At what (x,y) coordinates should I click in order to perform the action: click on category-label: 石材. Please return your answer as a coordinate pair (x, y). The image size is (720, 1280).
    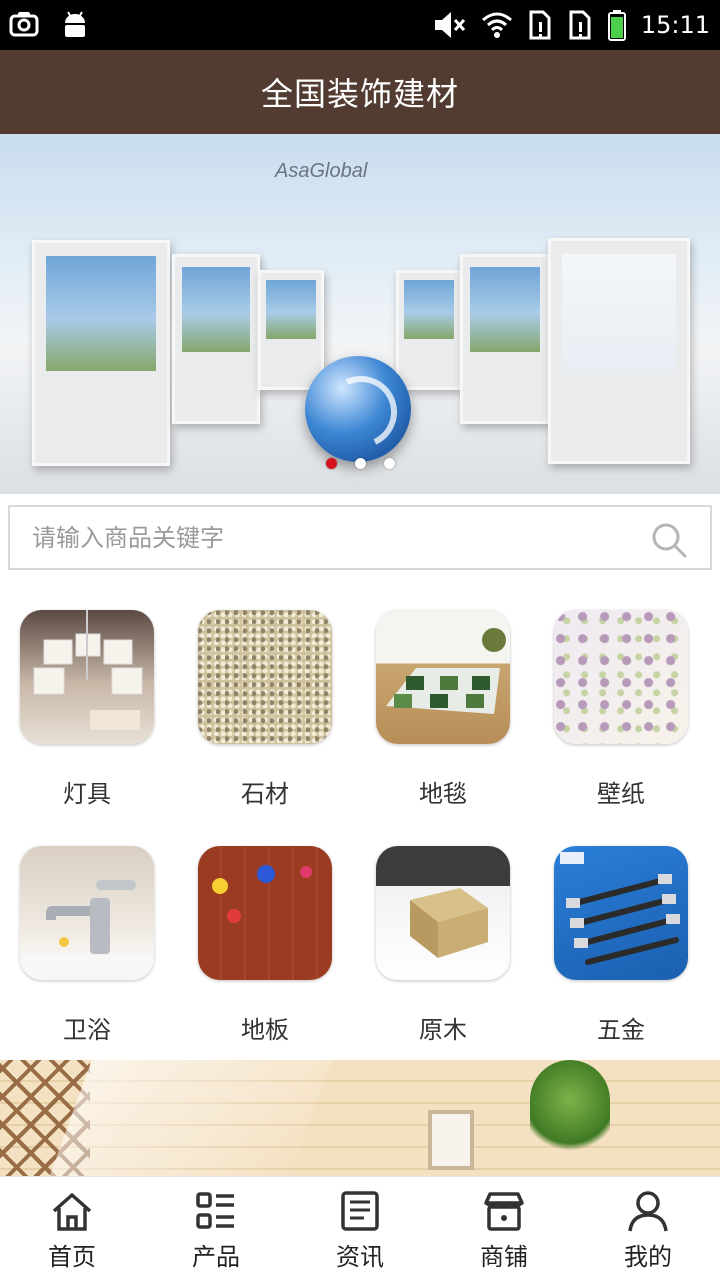
    Looking at the image, I should click on (265, 794).